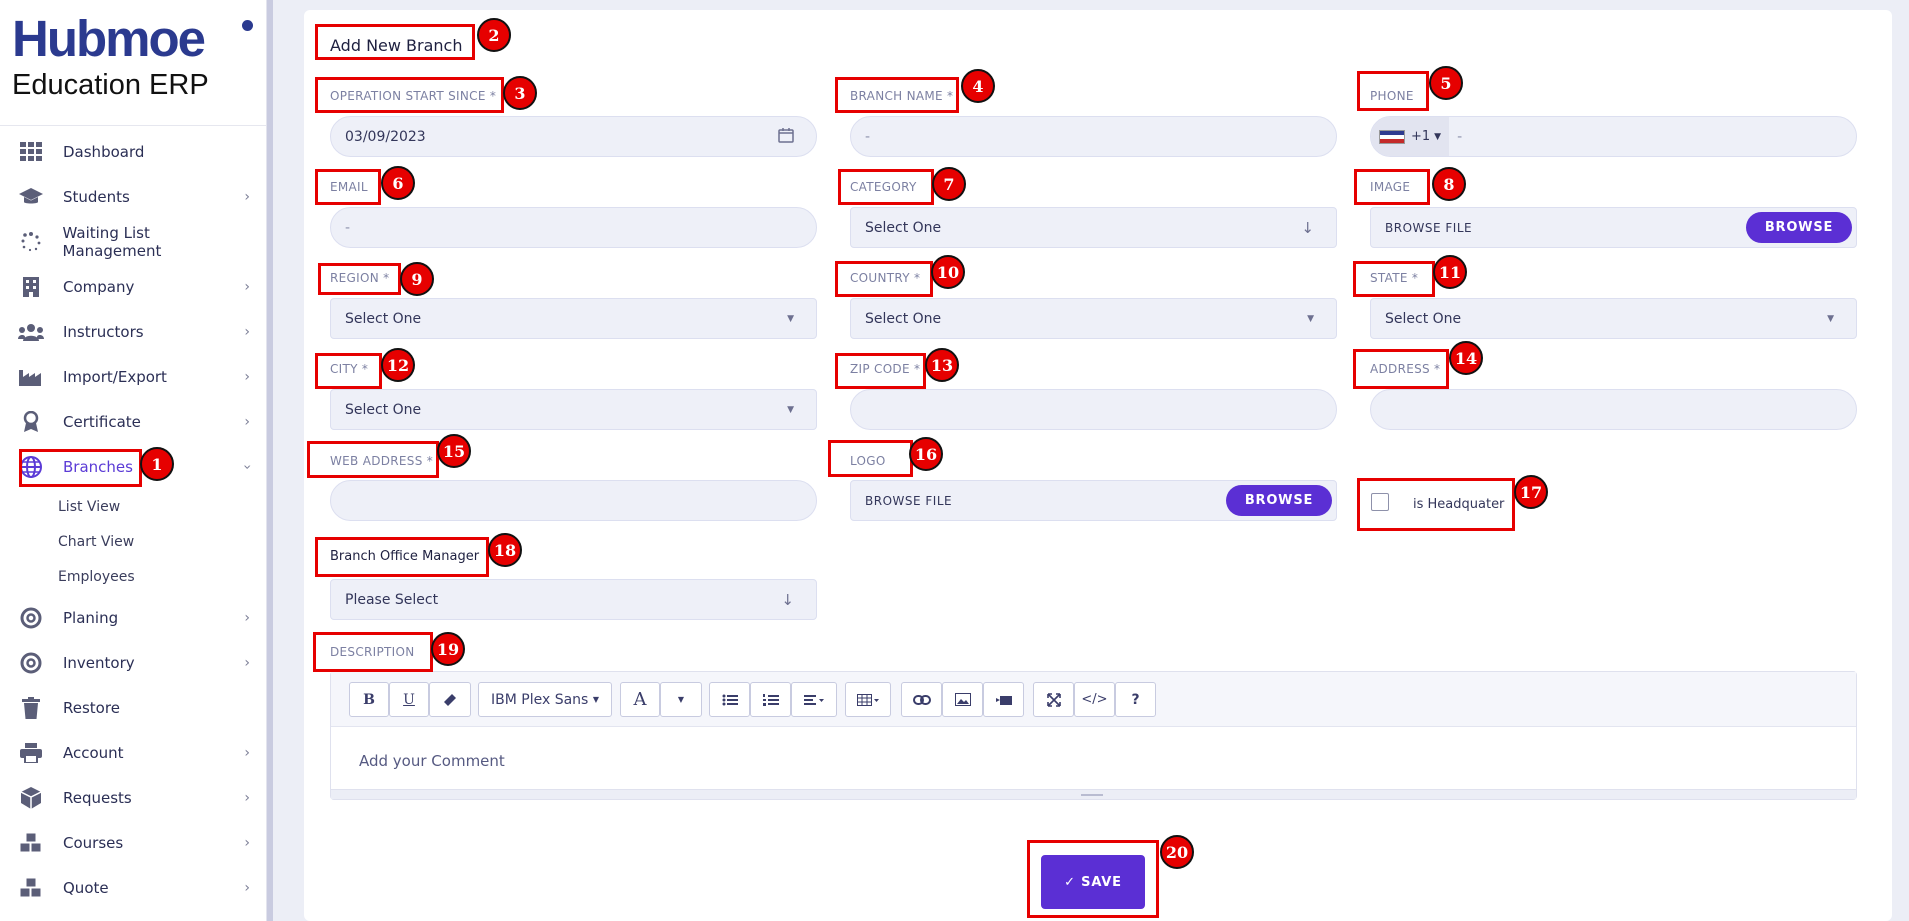  Describe the element at coordinates (1093, 794) in the screenshot. I see `editor-resize-handle` at that location.